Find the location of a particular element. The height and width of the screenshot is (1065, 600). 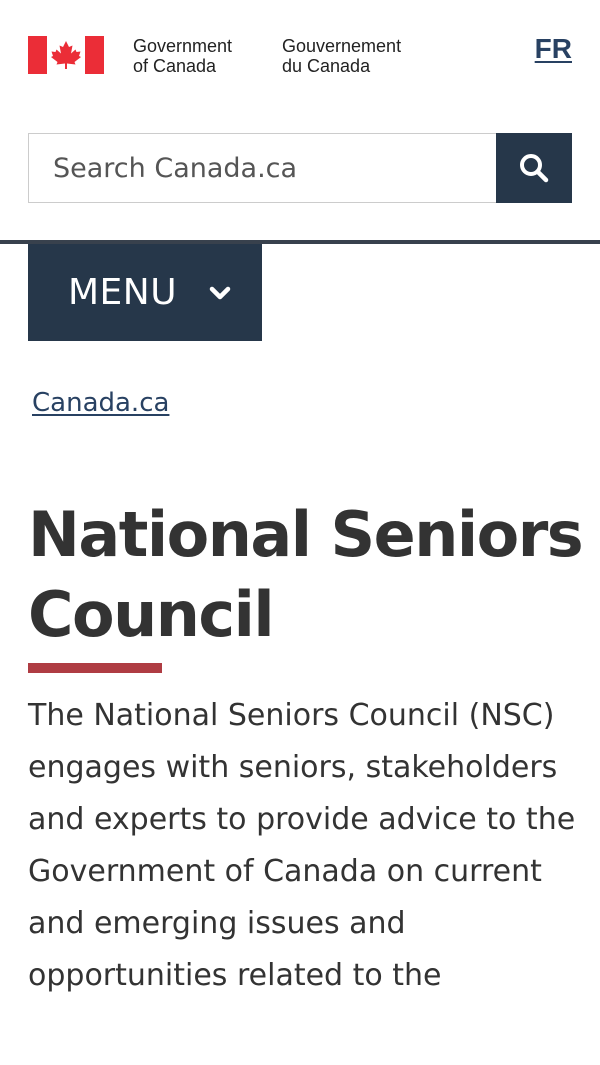

menu-button: MENU is located at coordinates (145, 292).